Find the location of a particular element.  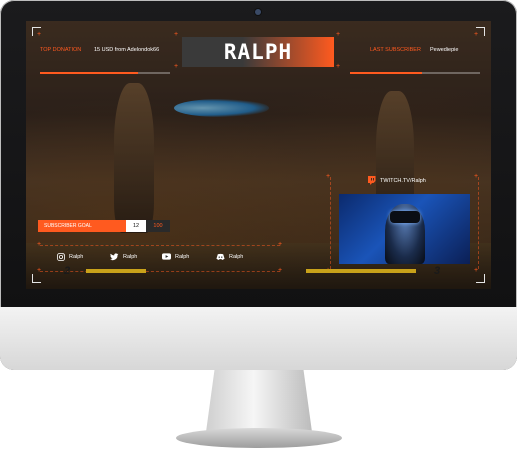

instagram-icon is located at coordinates (60, 256).